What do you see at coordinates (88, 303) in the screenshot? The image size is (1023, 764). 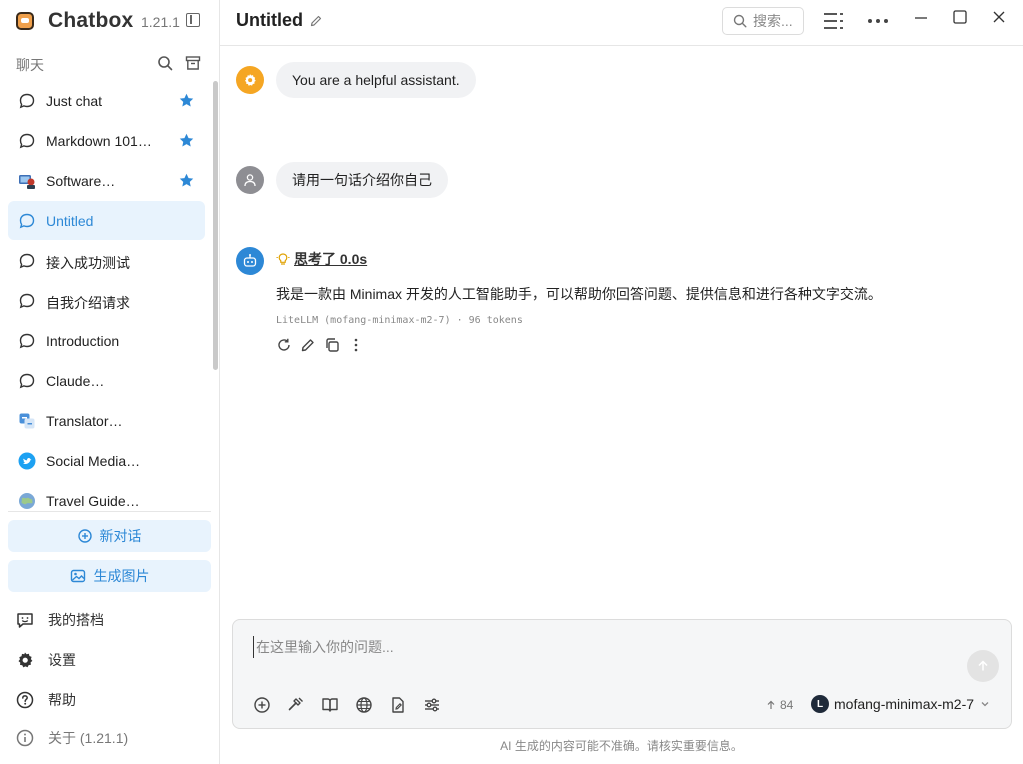 I see `chat-item-label: 自我介绍请求` at bounding box center [88, 303].